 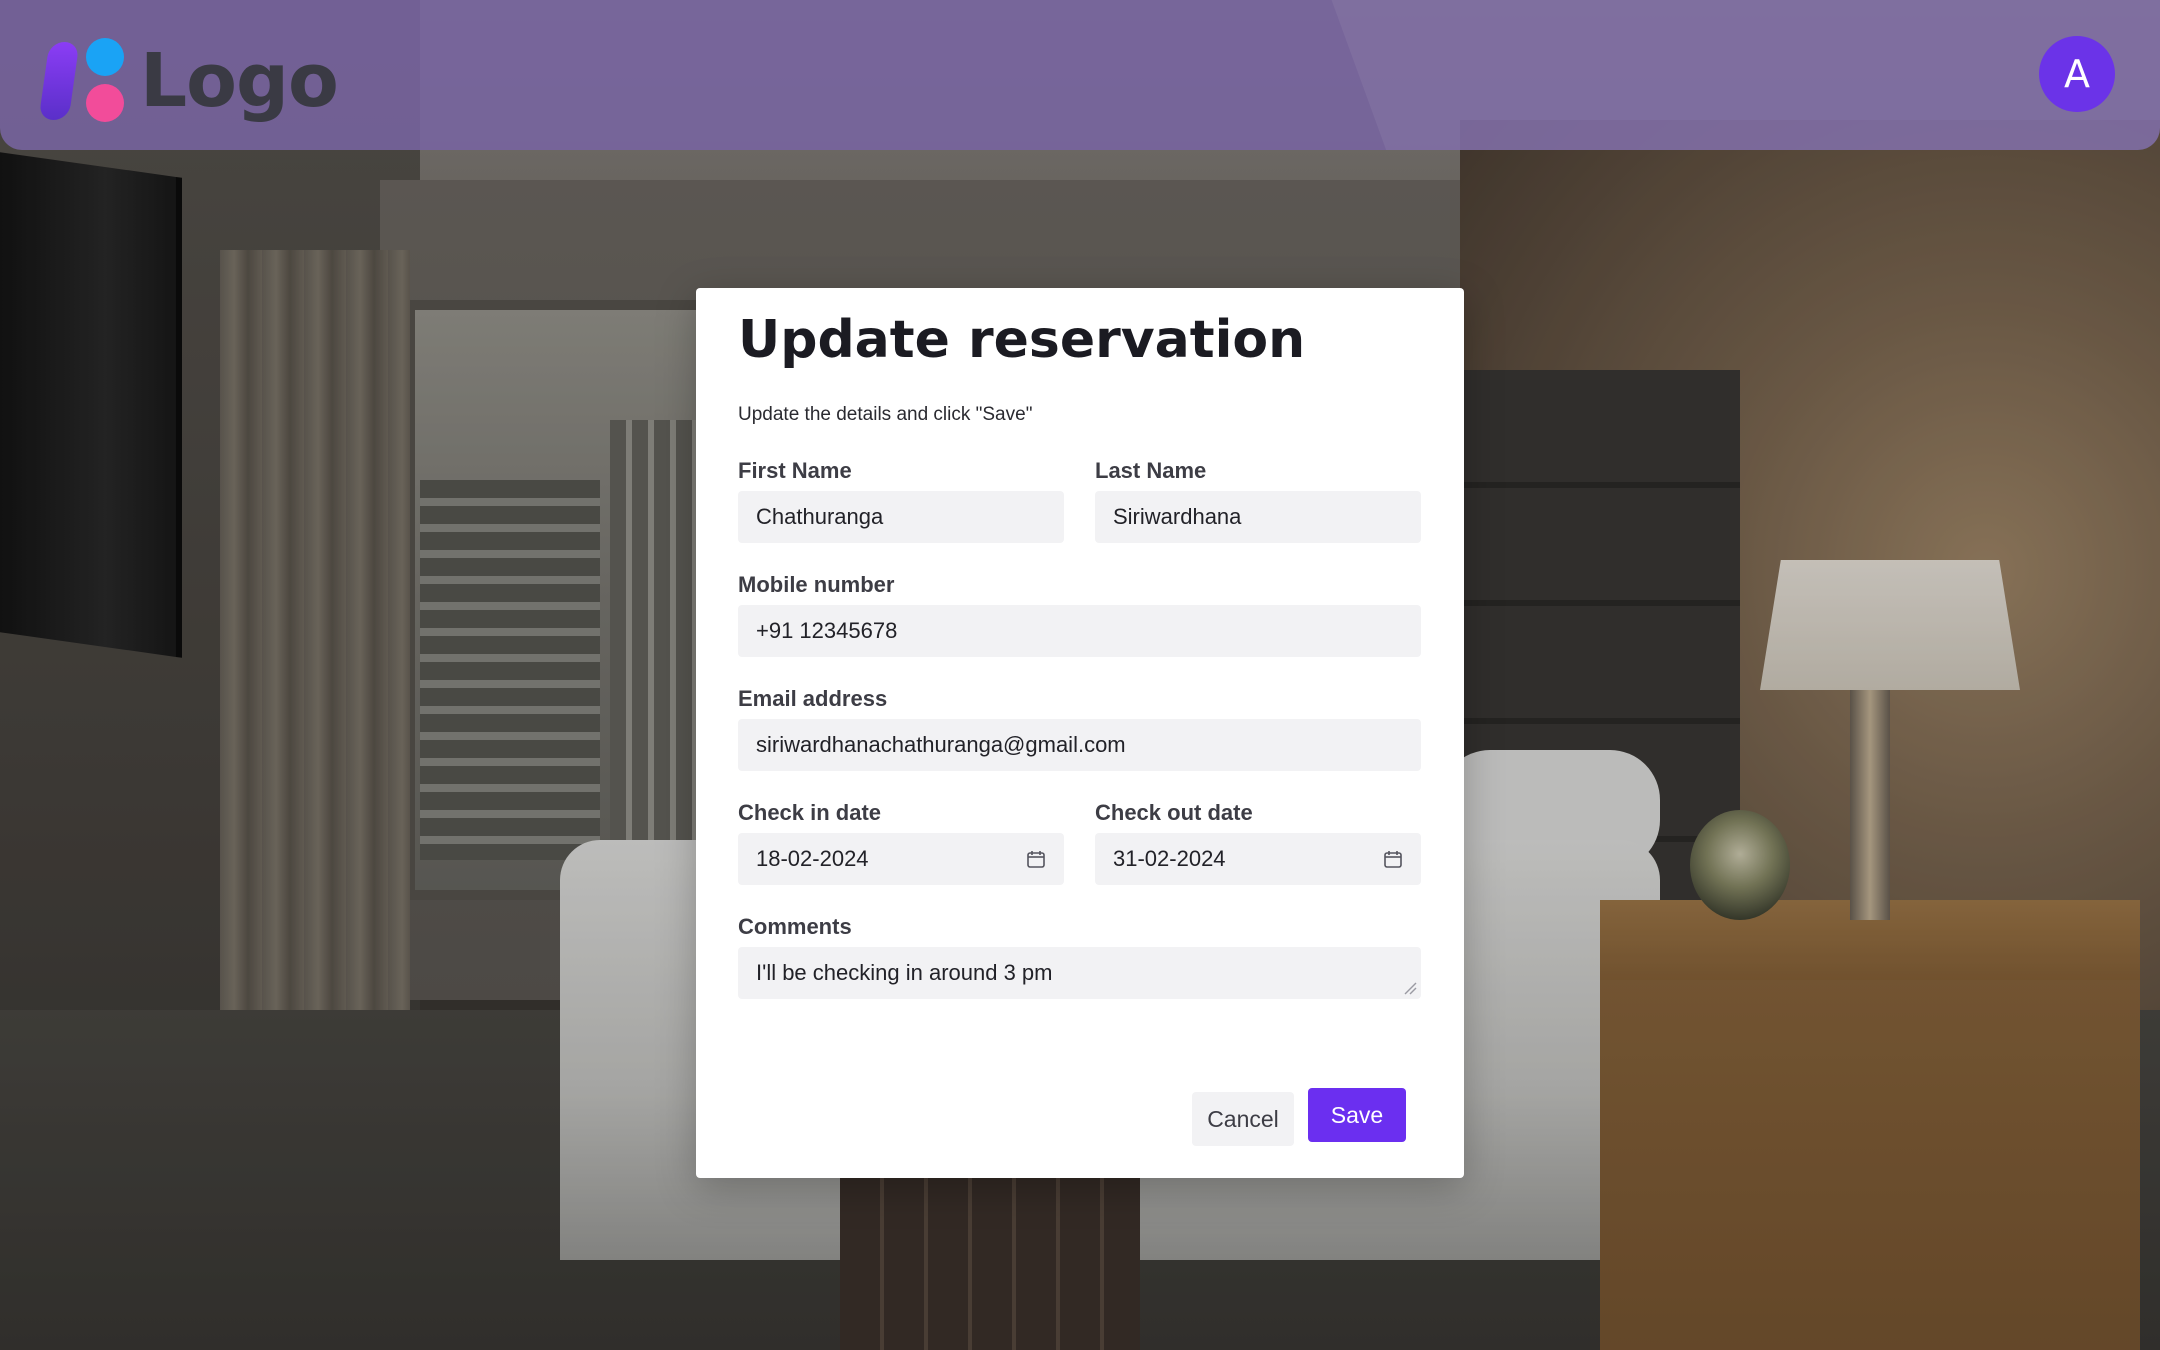 I want to click on modal-title: Update reservation, so click(x=1022, y=340).